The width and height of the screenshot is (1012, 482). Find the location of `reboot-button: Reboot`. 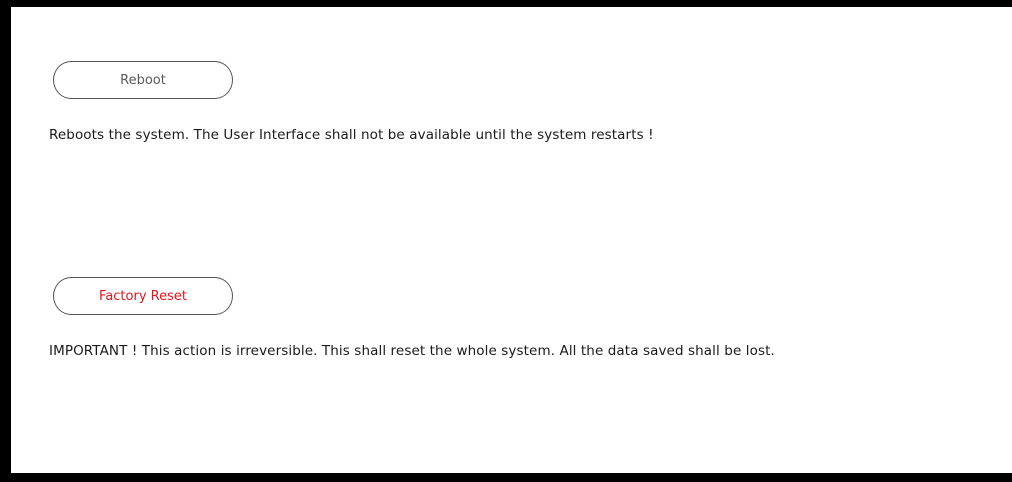

reboot-button: Reboot is located at coordinates (143, 80).